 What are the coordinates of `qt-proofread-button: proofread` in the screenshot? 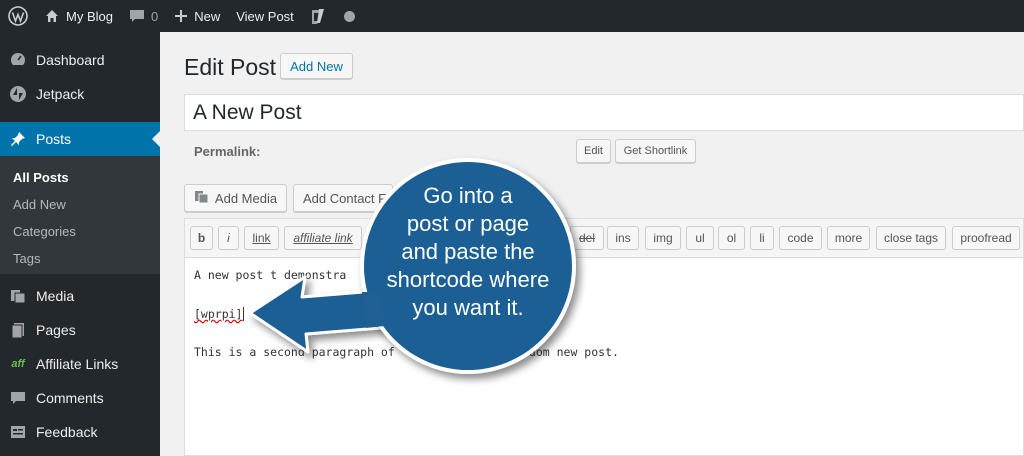 It's located at (986, 238).